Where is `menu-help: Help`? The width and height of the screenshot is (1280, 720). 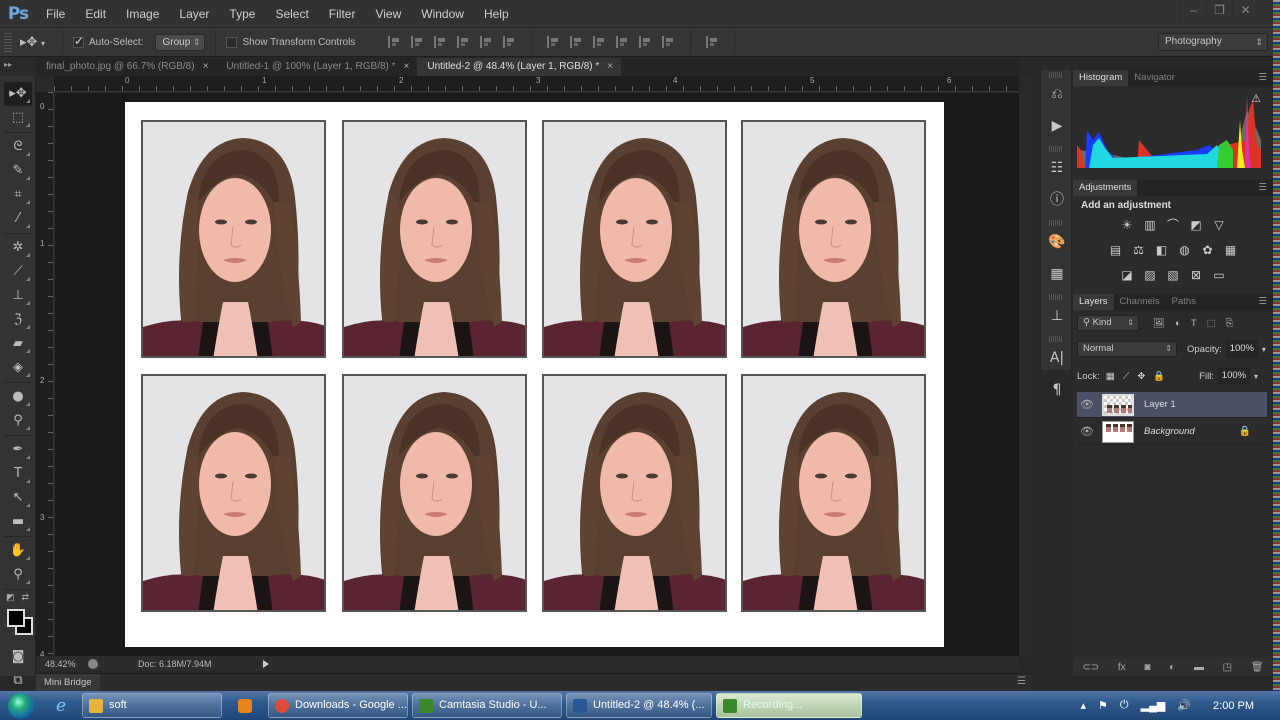
menu-help: Help is located at coordinates (496, 14).